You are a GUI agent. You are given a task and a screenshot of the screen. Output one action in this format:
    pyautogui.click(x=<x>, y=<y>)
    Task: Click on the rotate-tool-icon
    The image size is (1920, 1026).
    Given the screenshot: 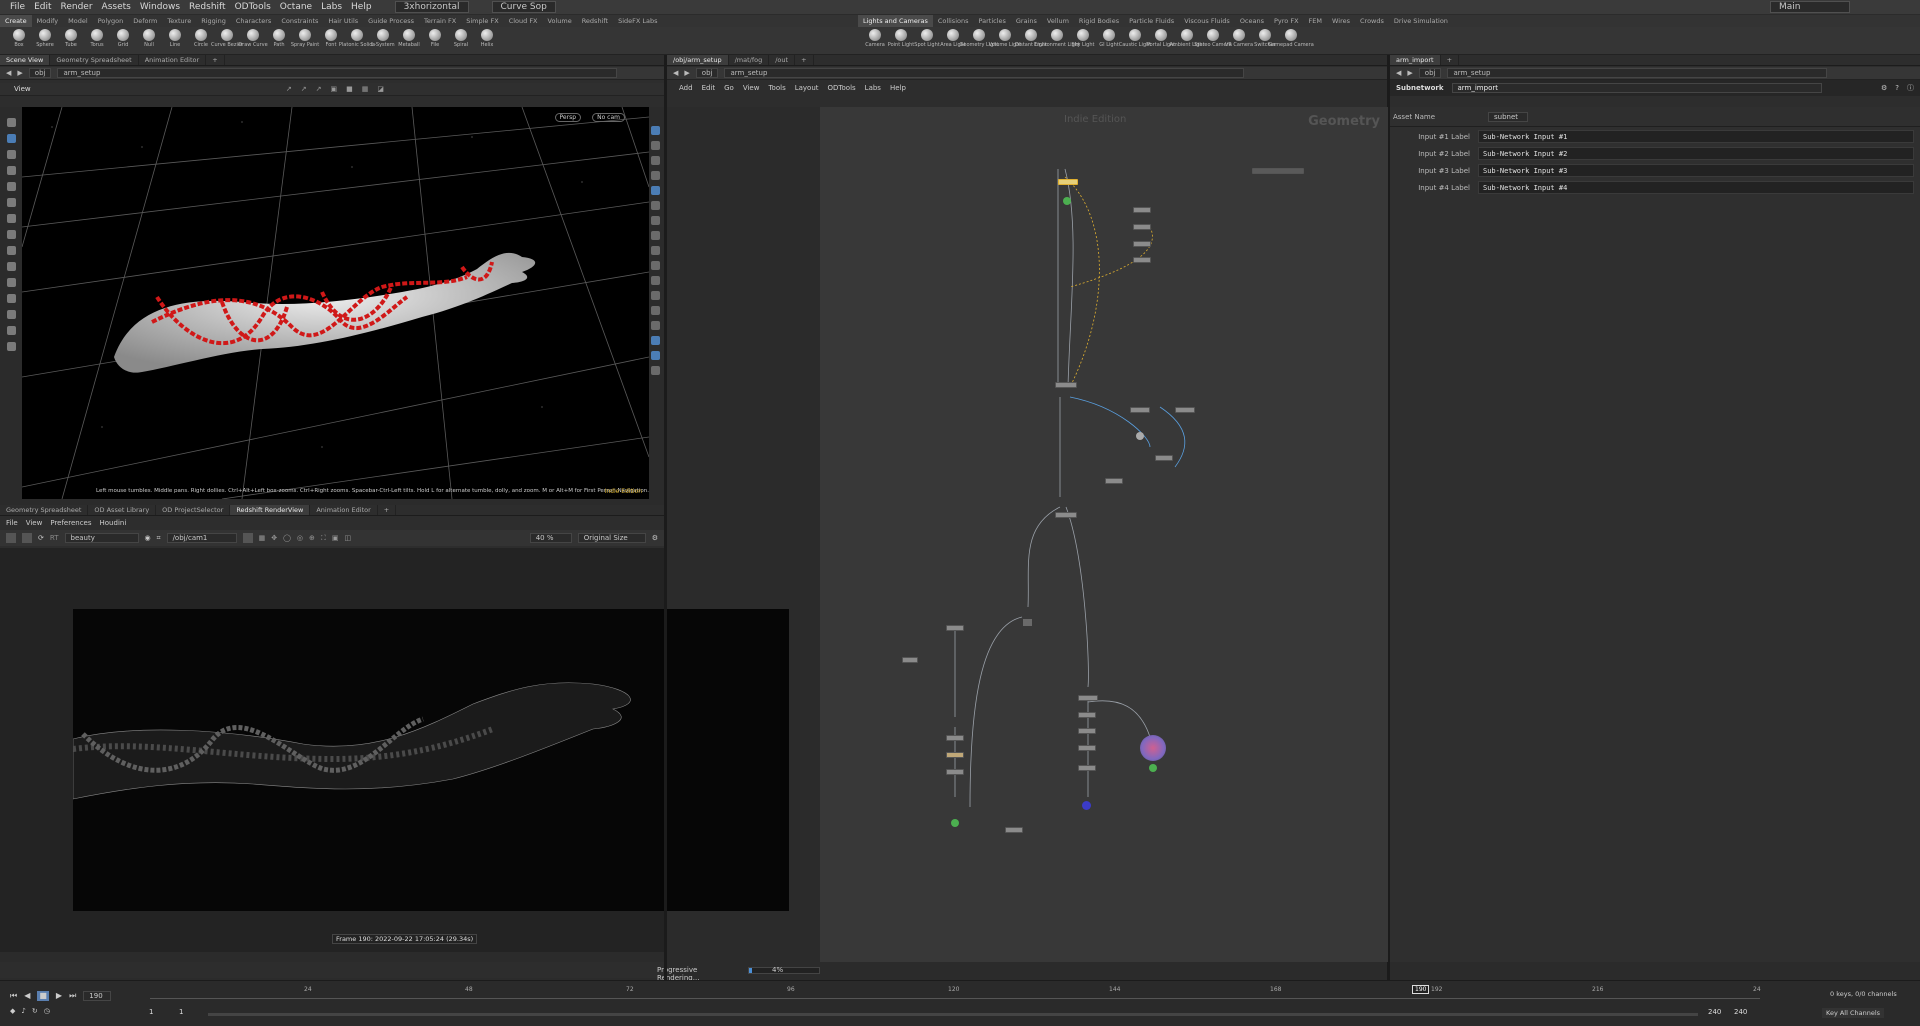 What is the action you would take?
    pyautogui.click(x=11, y=154)
    